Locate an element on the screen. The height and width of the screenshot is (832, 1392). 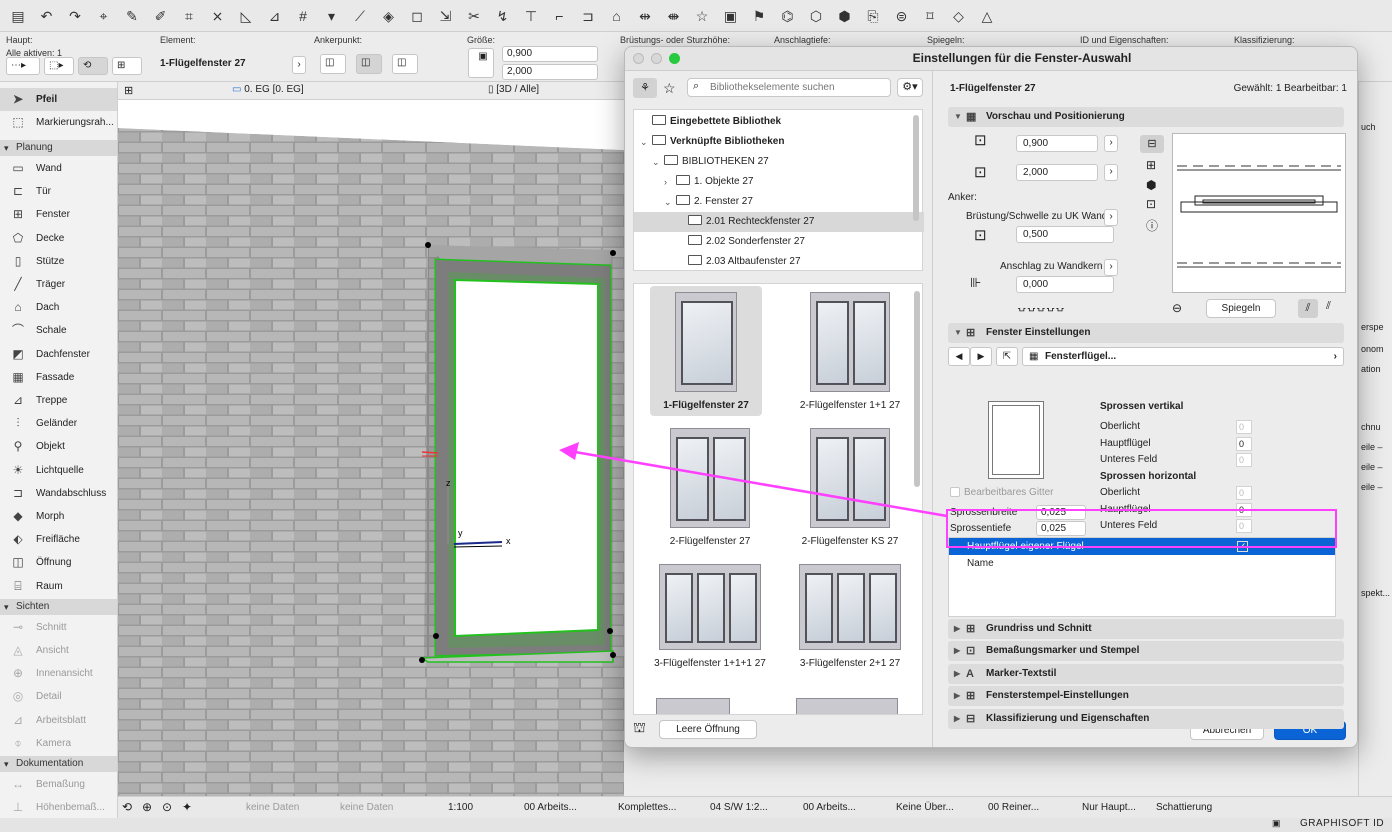
mirror-icon: ⊖ is located at coordinates (1177, 308).